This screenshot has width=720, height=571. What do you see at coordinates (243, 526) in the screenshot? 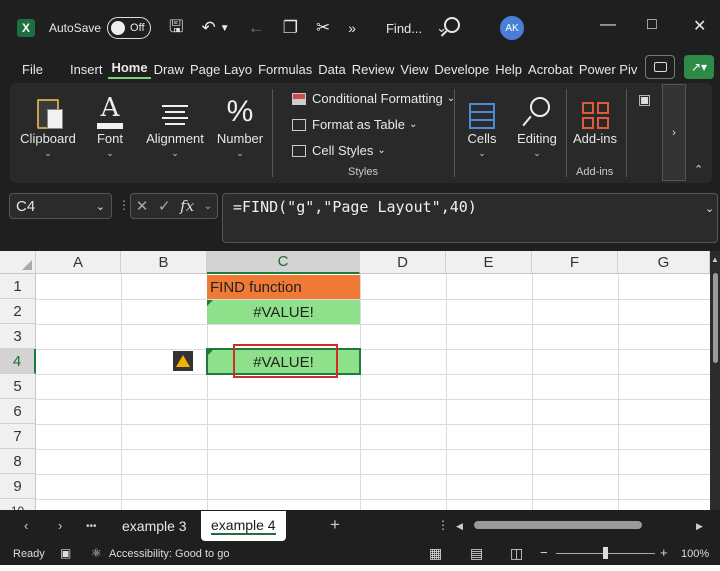
I see `sheet-tab-example-4: example 4` at bounding box center [243, 526].